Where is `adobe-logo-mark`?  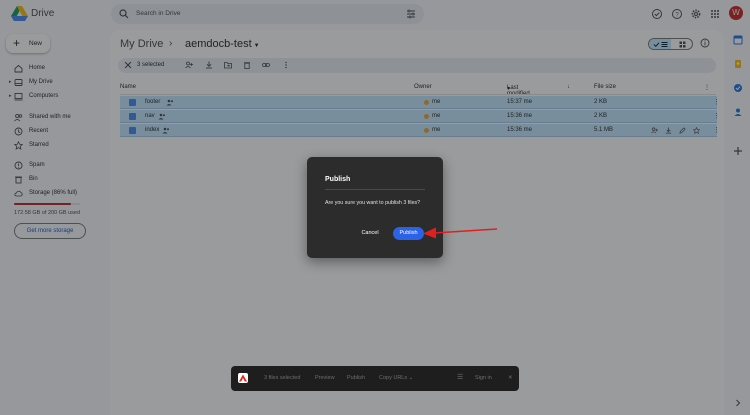 adobe-logo-mark is located at coordinates (243, 378).